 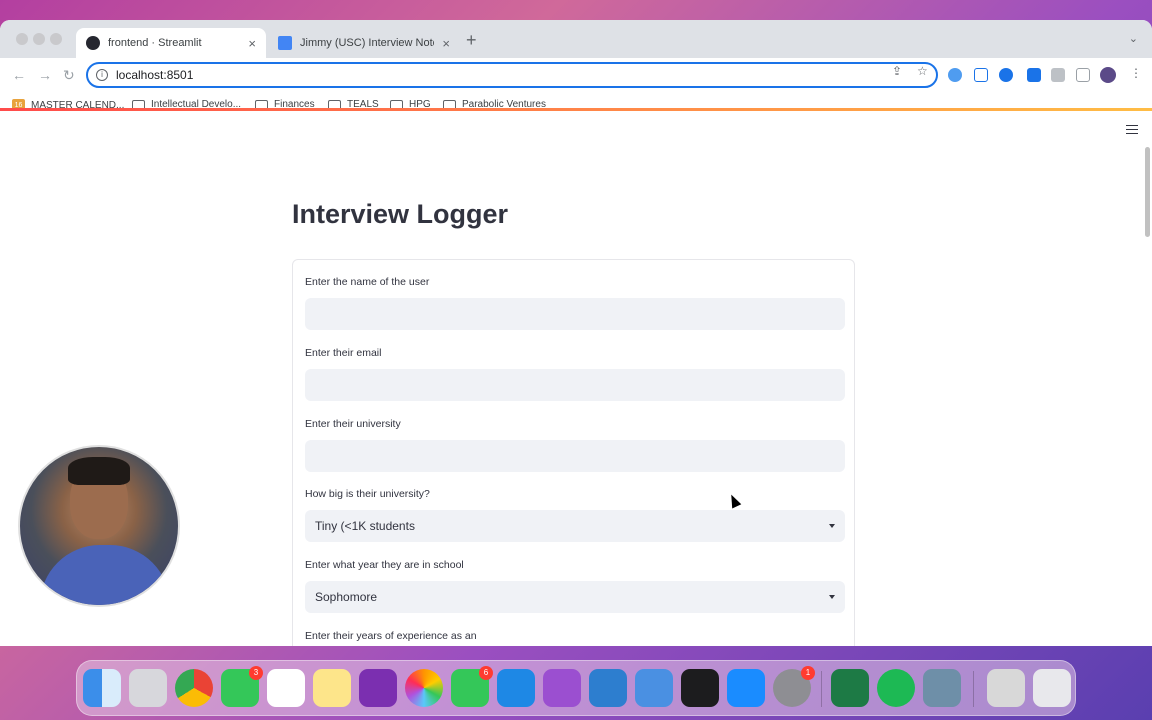 What do you see at coordinates (346, 597) in the screenshot?
I see `school-year-value: Sophomore` at bounding box center [346, 597].